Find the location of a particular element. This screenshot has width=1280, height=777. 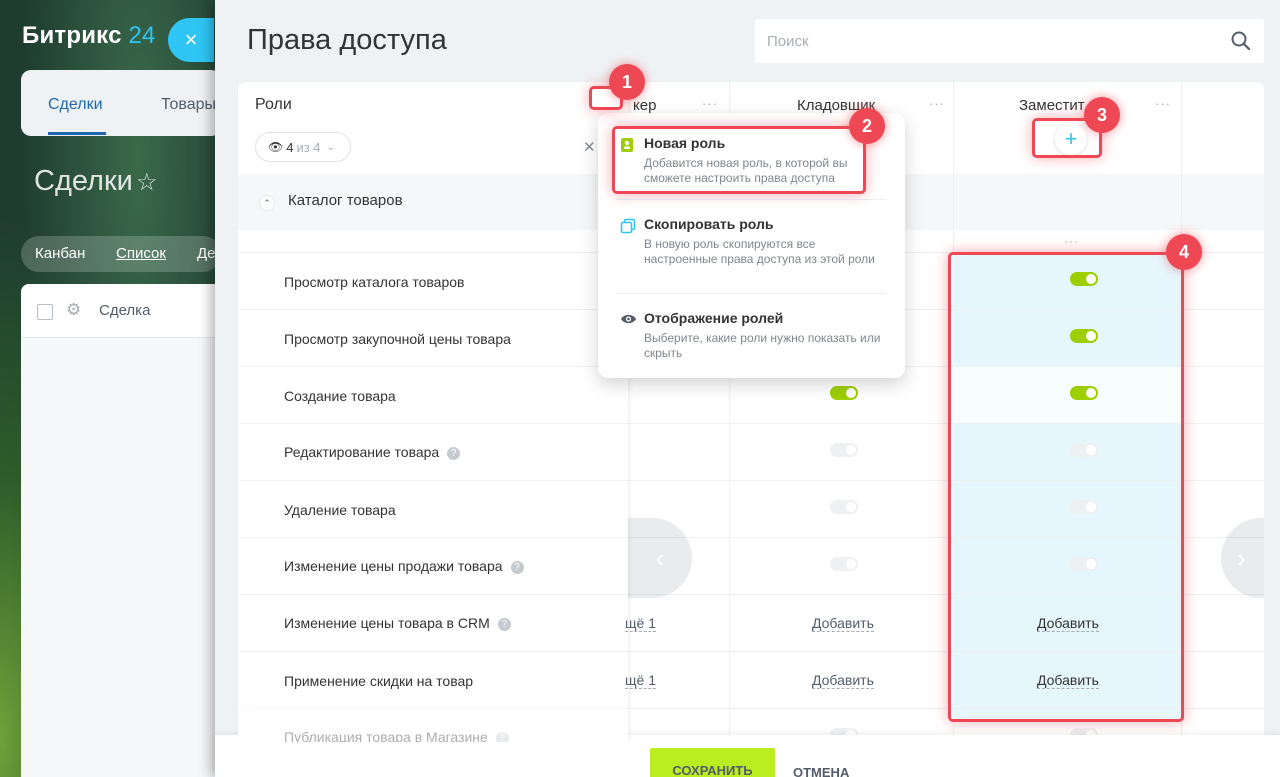

permission-row: Просмотр закупочной цены товара is located at coordinates (433, 337).